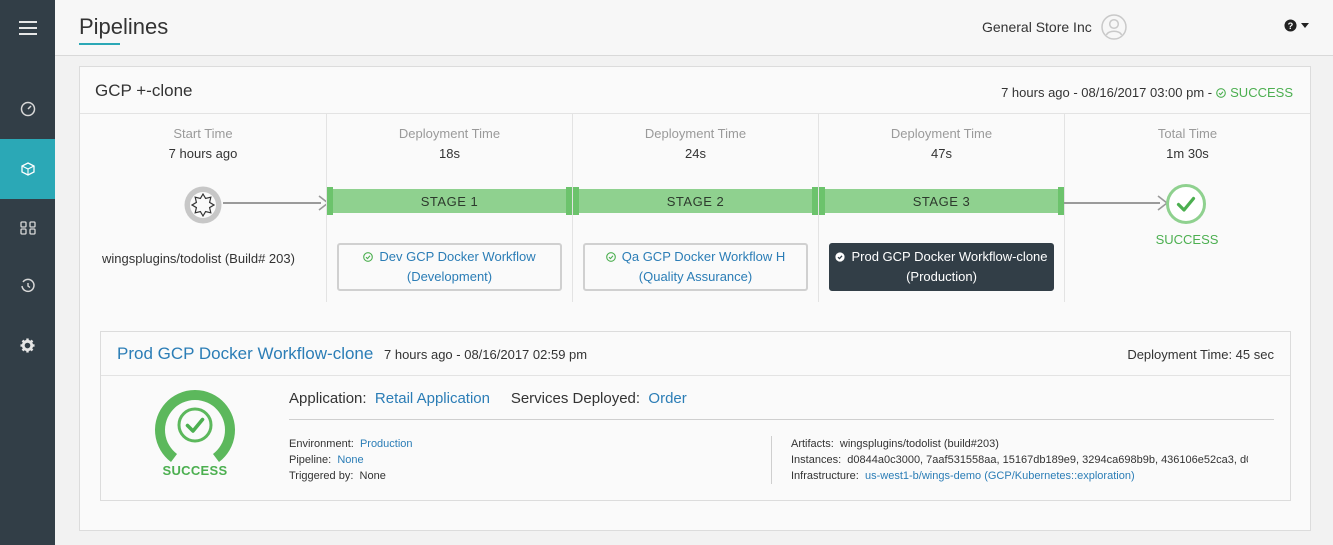  Describe the element at coordinates (143, 91) in the screenshot. I see `pipeline-name: GCP +-clone` at that location.